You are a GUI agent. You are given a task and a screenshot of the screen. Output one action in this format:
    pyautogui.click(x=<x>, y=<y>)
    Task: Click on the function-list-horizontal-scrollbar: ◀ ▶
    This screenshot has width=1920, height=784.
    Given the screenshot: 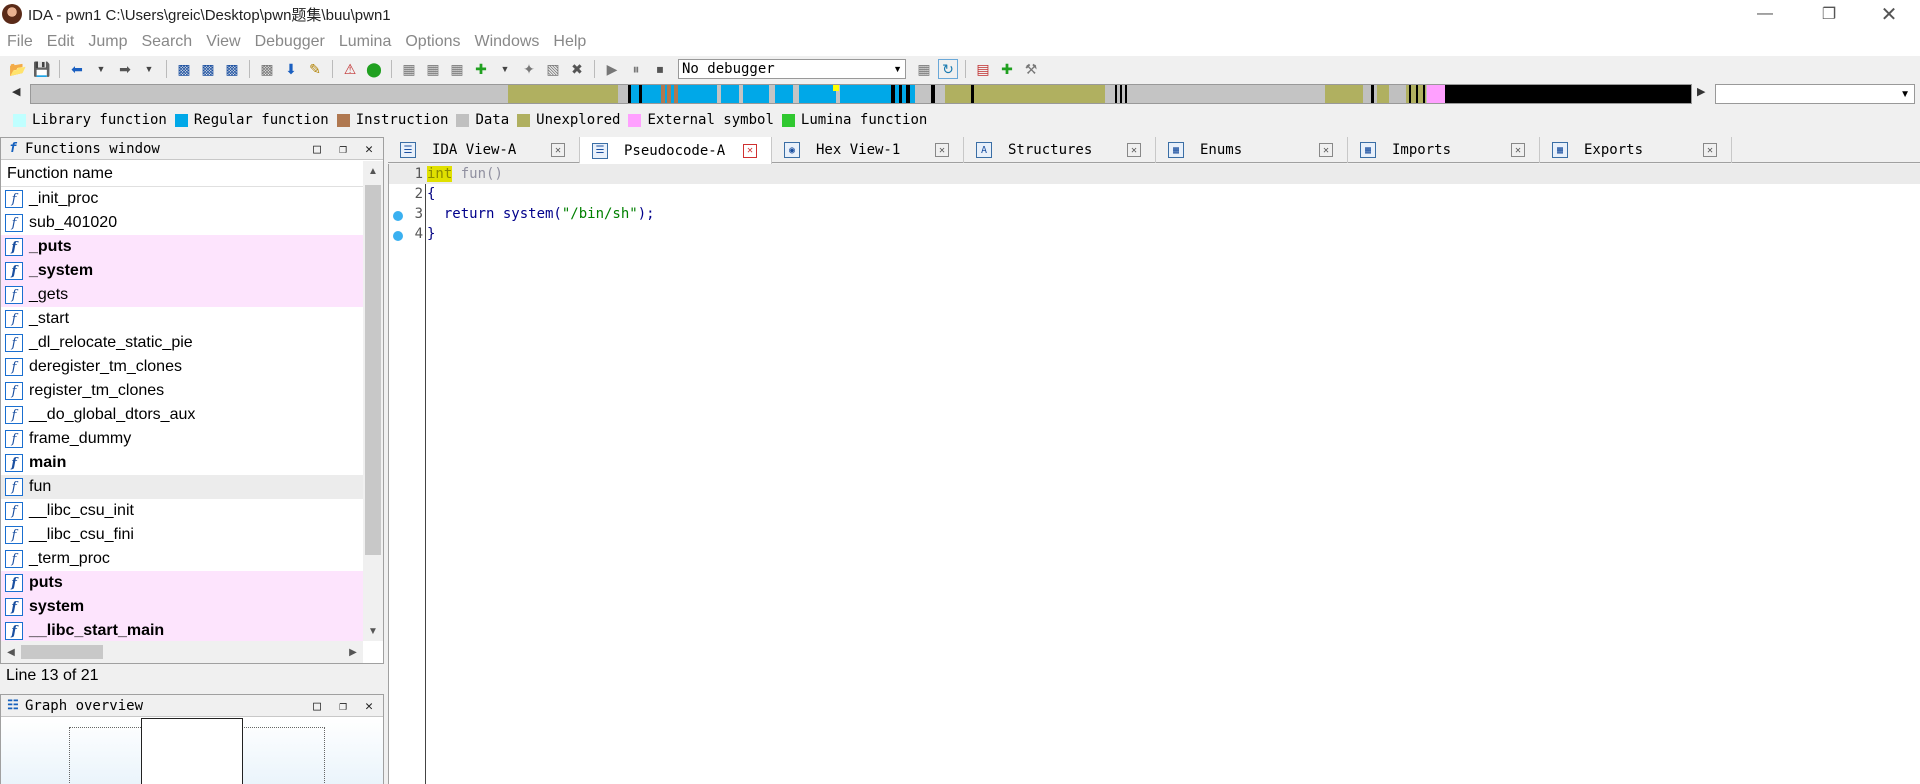 What is the action you would take?
    pyautogui.click(x=182, y=652)
    